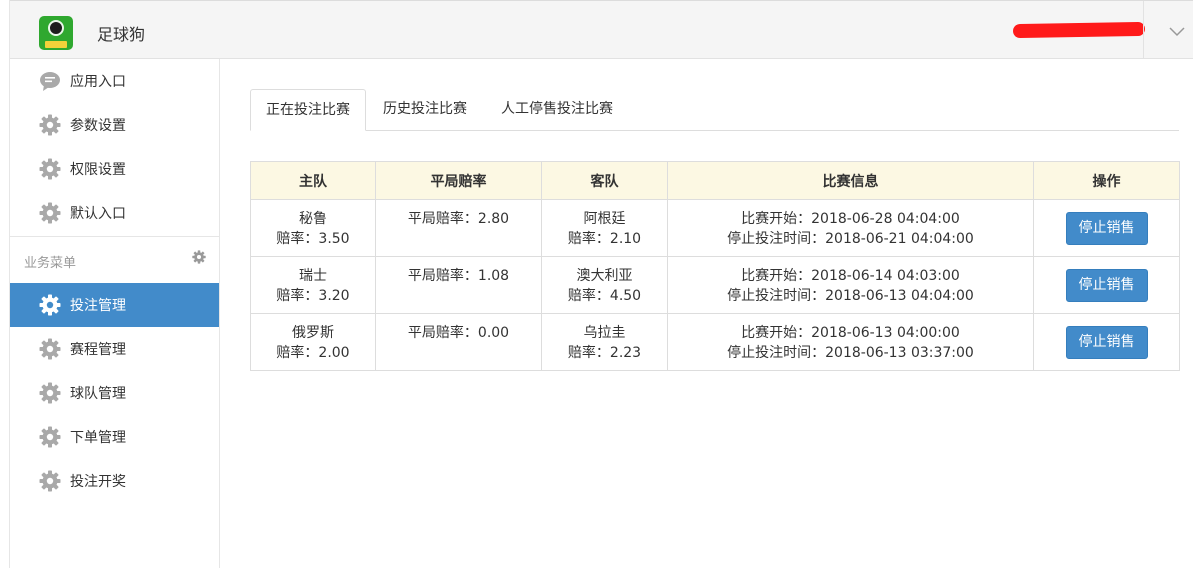 The width and height of the screenshot is (1193, 568). I want to click on left-edge-strip, so click(5, 284).